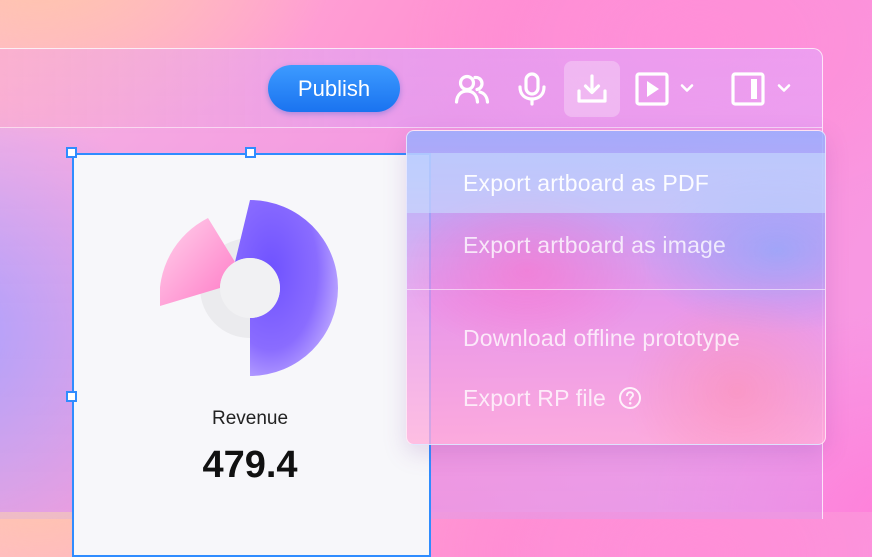 This screenshot has height=557, width=872. What do you see at coordinates (334, 88) in the screenshot?
I see `publish-button: Publish` at bounding box center [334, 88].